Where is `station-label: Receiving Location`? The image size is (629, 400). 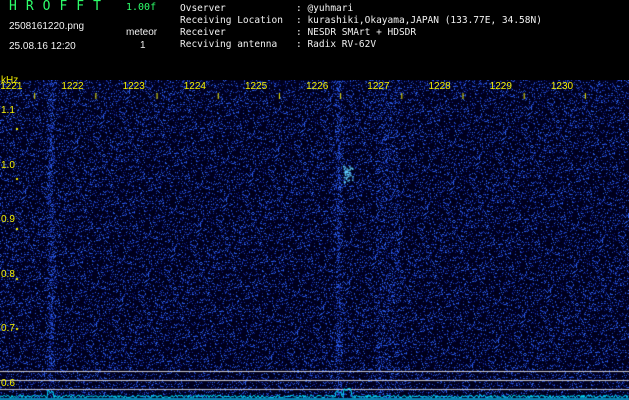
station-label: Receiving Location is located at coordinates (231, 20).